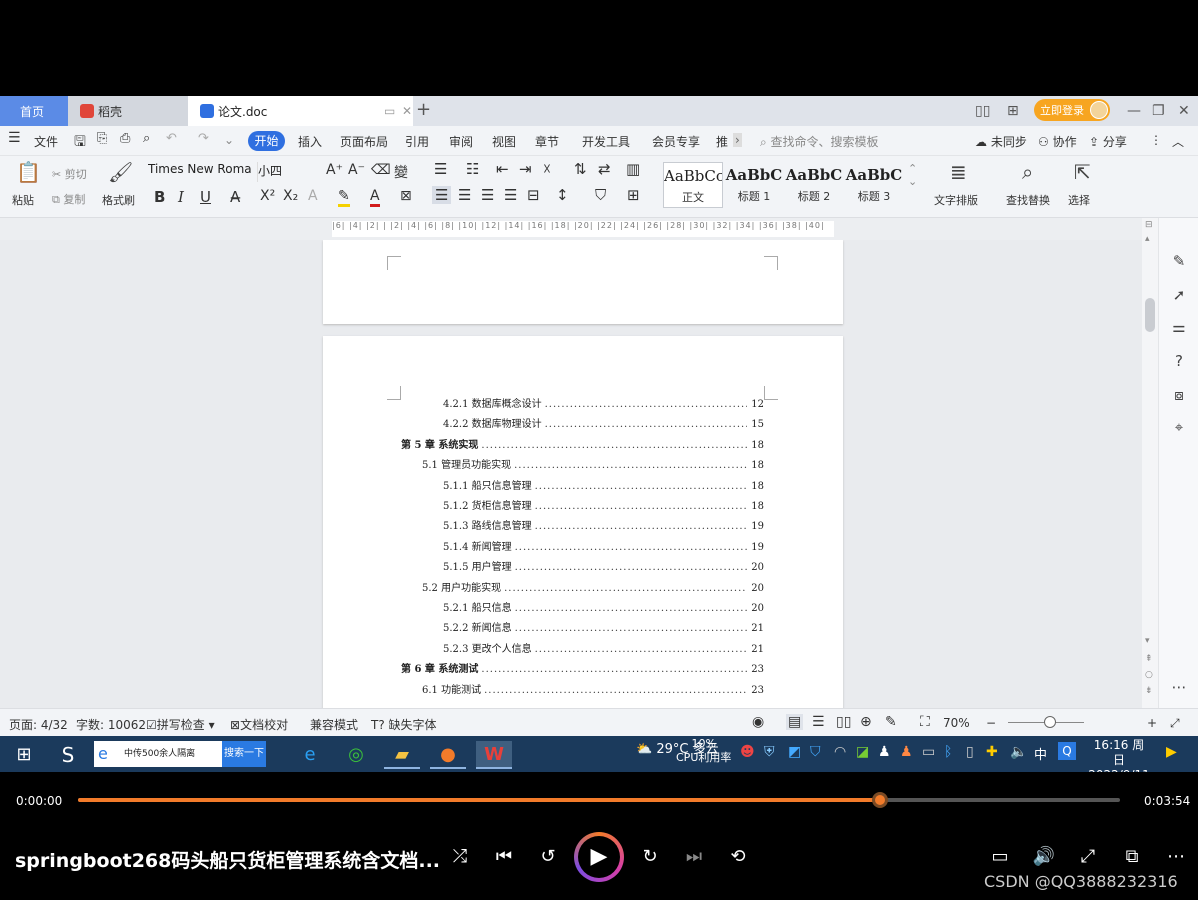 The image size is (1198, 900). I want to click on menu-references: 引用, so click(417, 141).